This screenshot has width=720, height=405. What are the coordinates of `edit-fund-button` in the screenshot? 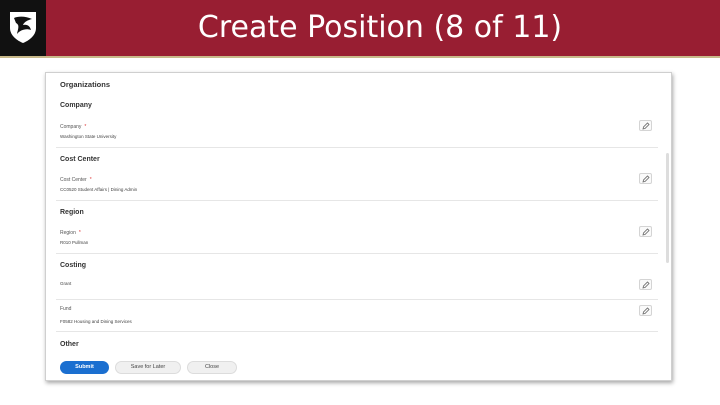 It's located at (645, 310).